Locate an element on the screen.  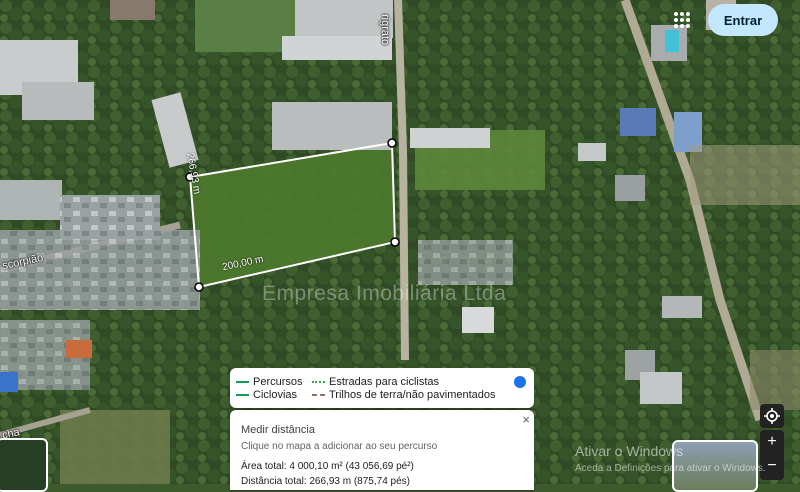
measure-title: Medir distância is located at coordinates (278, 430).